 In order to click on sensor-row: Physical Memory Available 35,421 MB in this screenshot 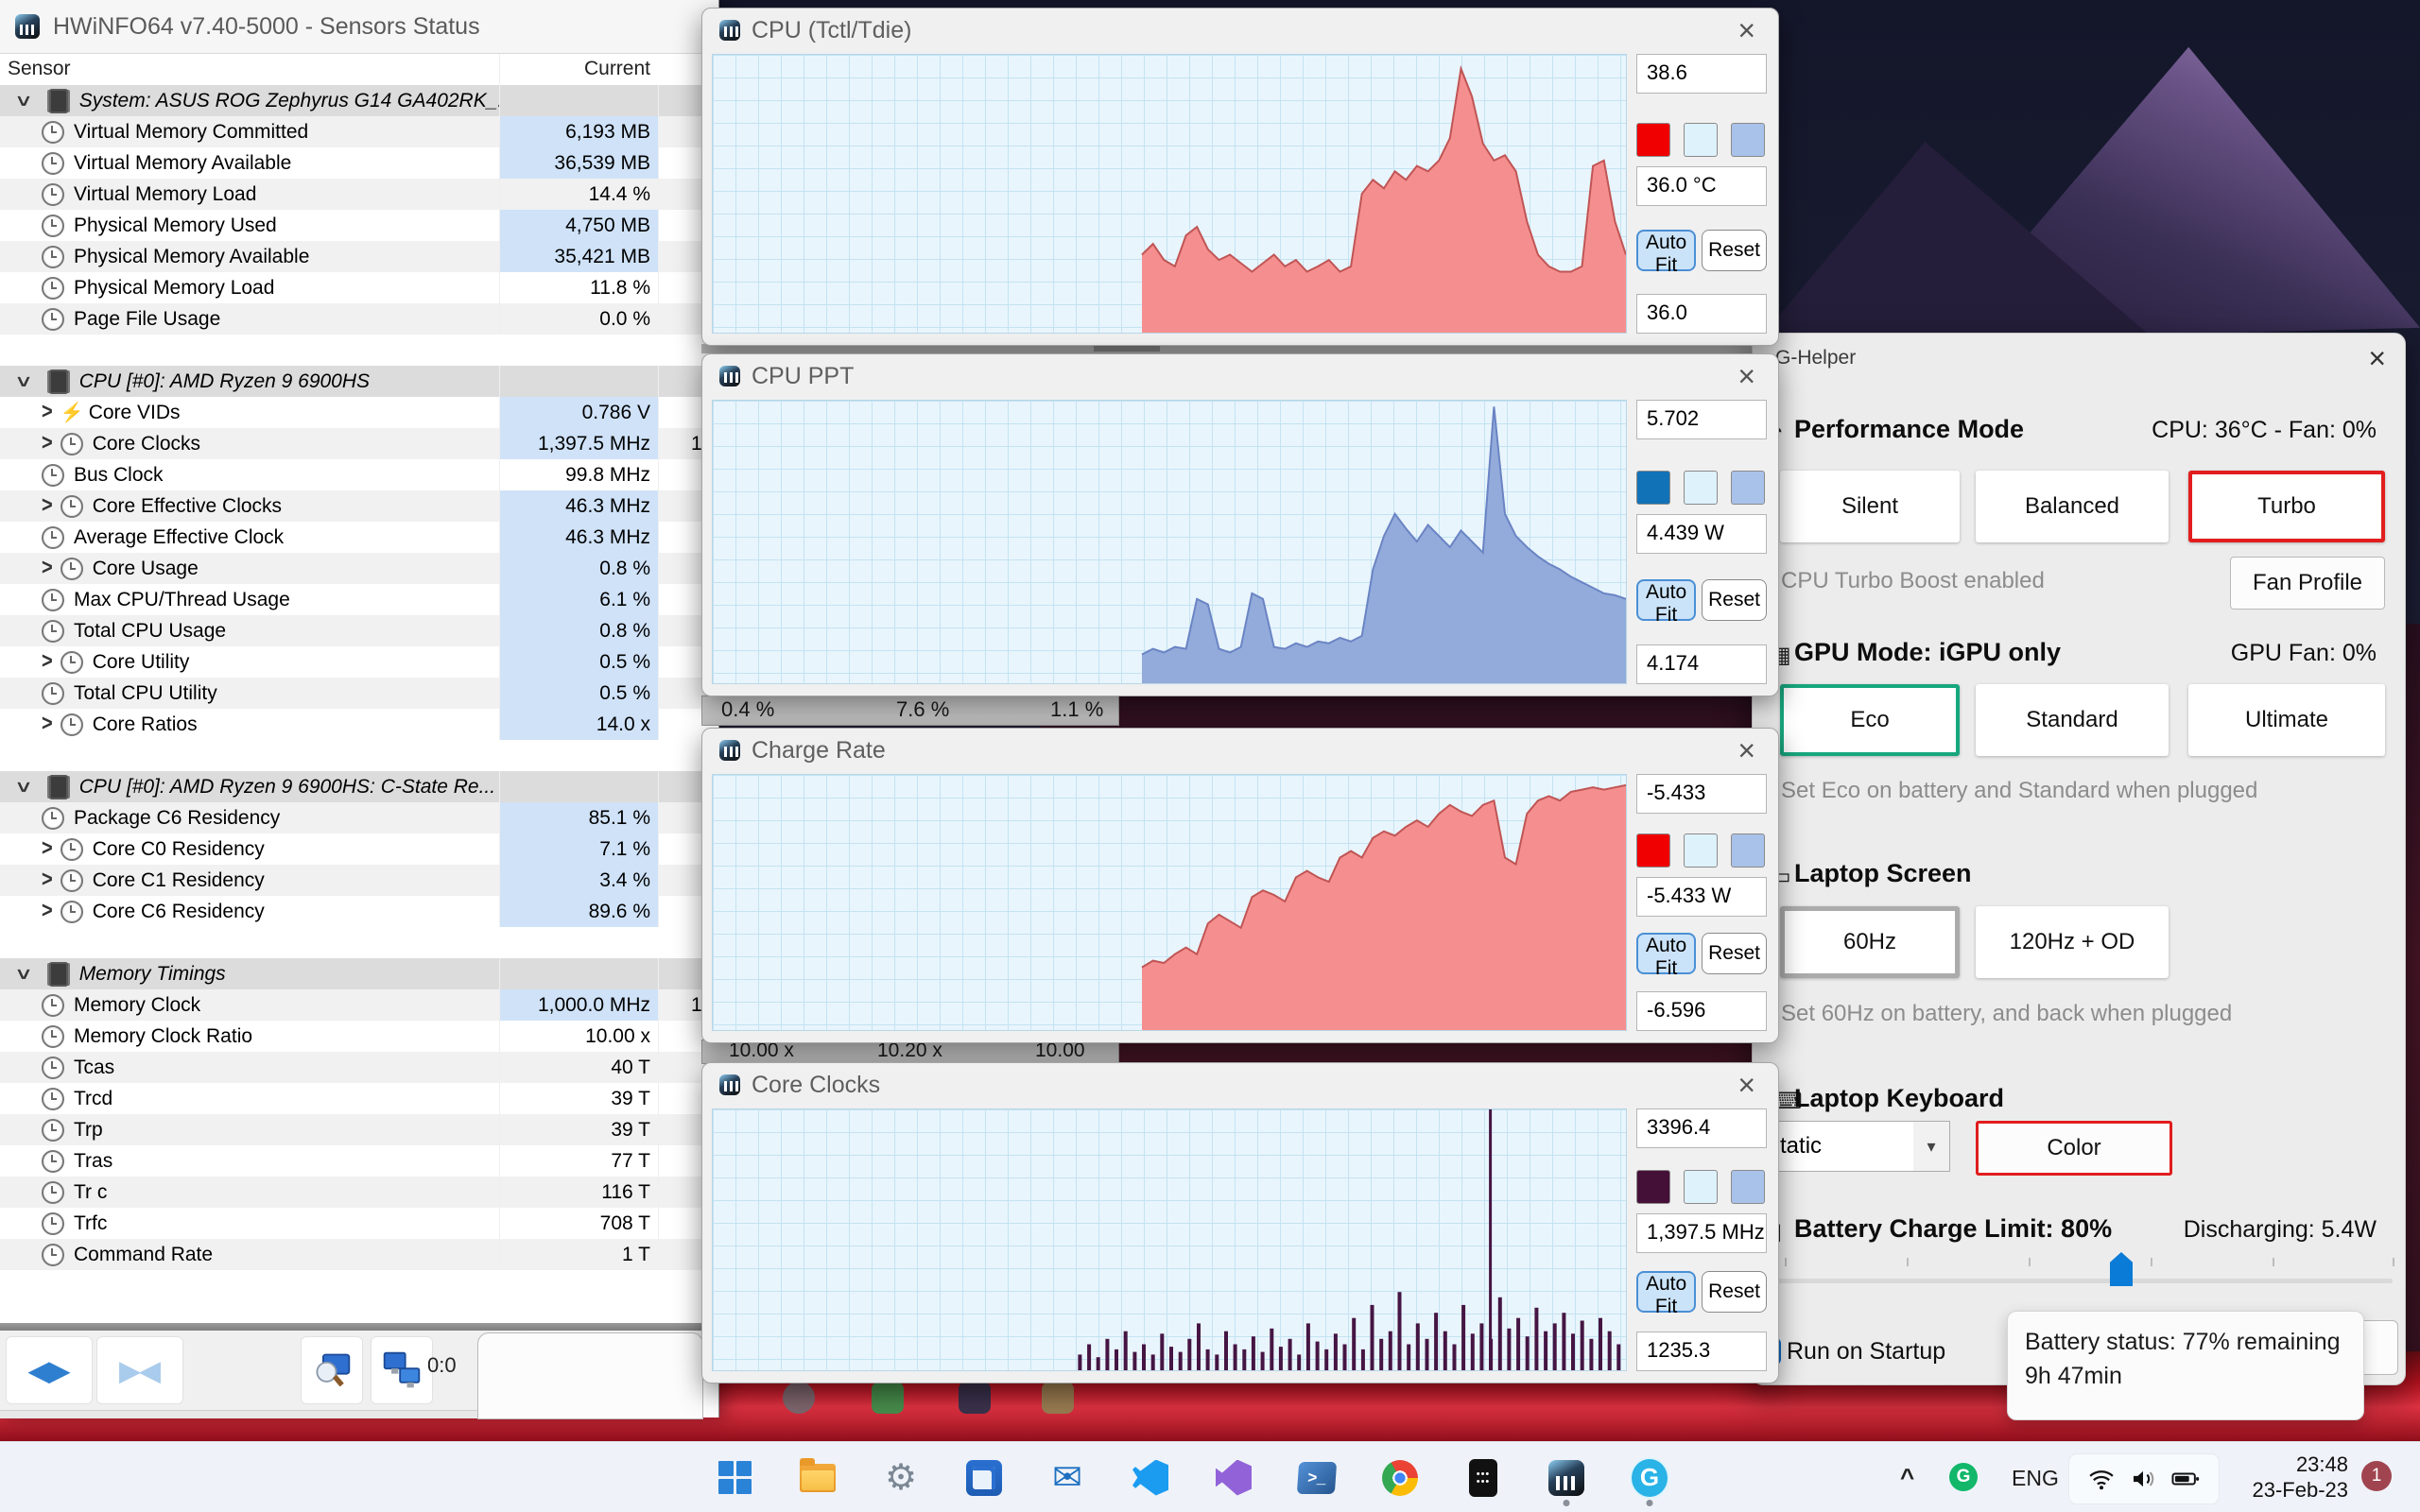, I will do `click(359, 256)`.